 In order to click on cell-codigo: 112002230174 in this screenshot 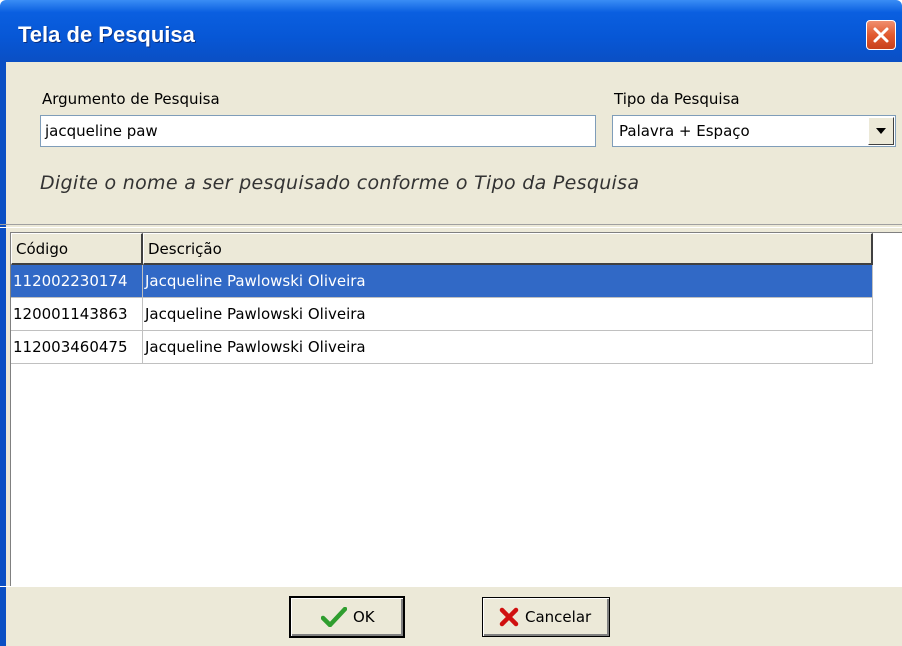, I will do `click(77, 281)`.